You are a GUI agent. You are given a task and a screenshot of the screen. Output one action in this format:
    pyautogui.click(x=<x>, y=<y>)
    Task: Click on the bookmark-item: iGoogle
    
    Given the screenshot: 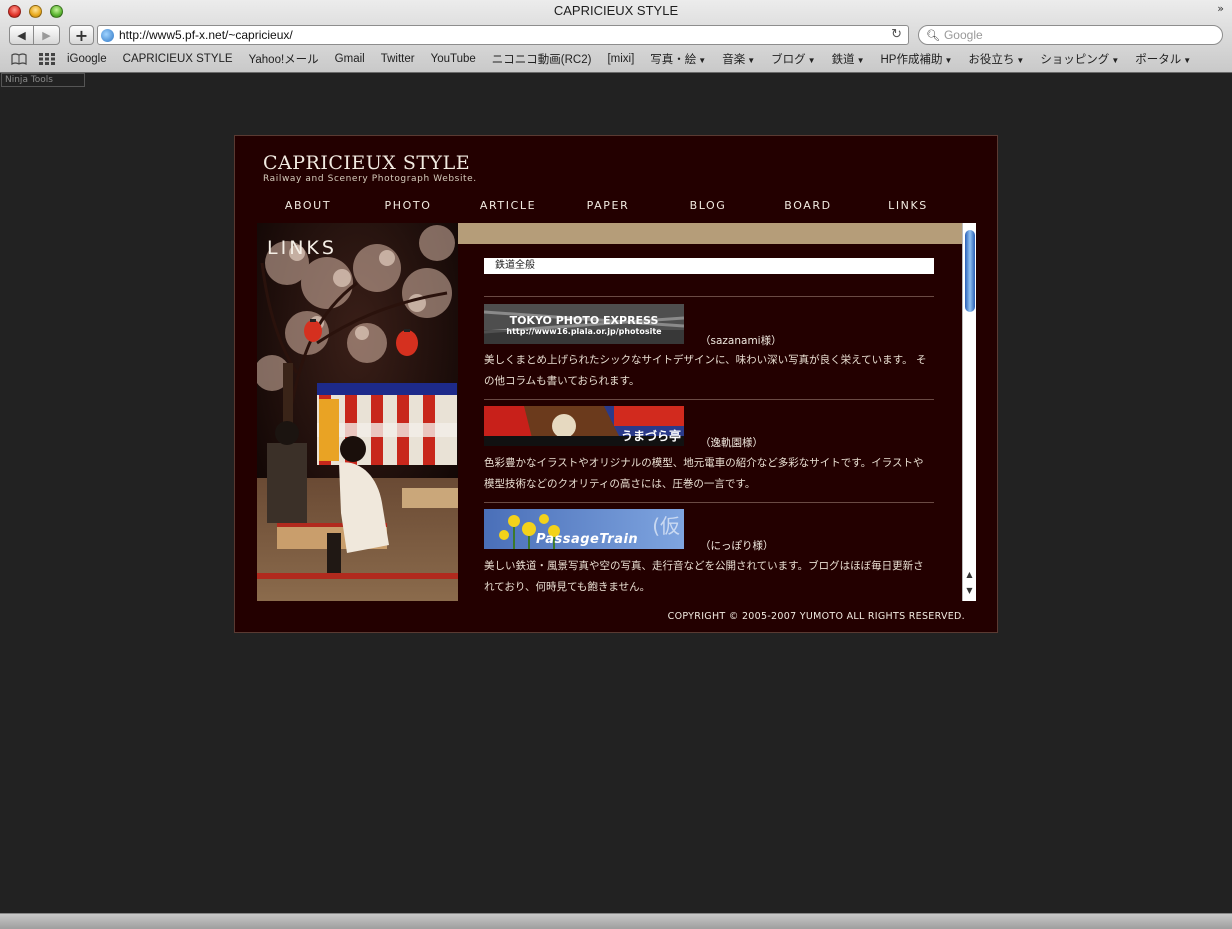 What is the action you would take?
    pyautogui.click(x=87, y=59)
    